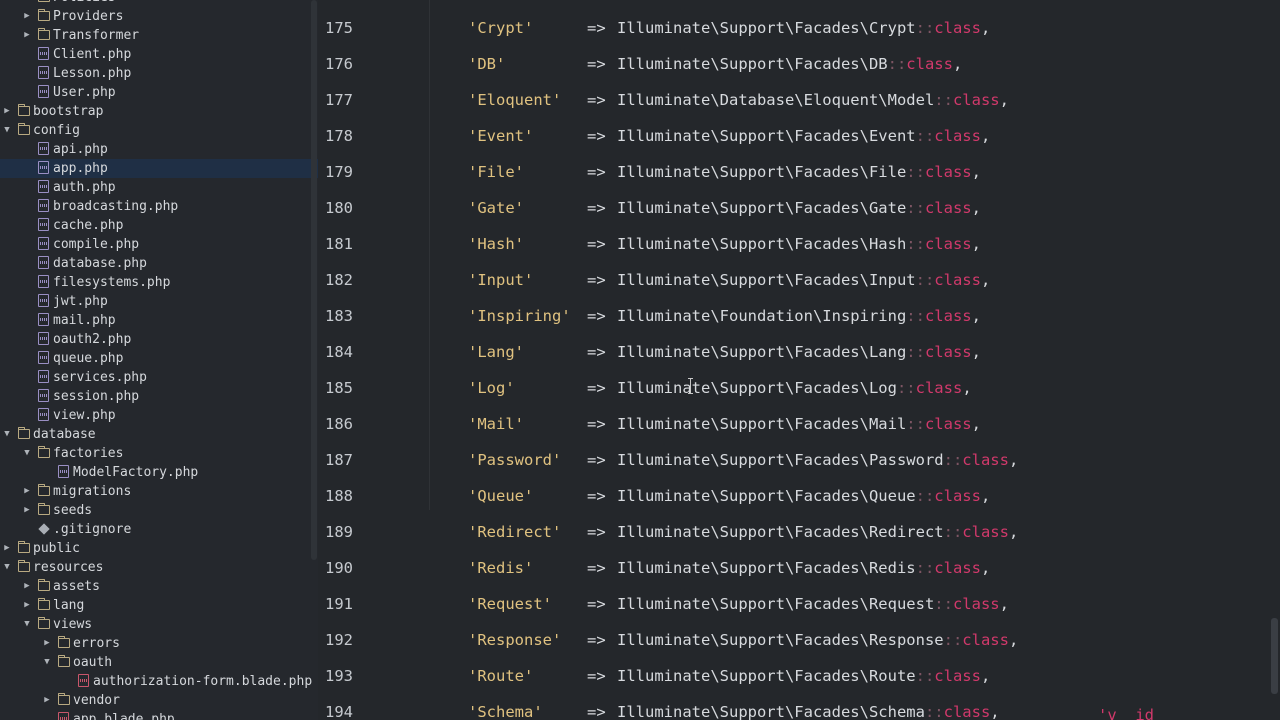 This screenshot has width=1280, height=720. What do you see at coordinates (1274, 656) in the screenshot?
I see `editor-scrollbar` at bounding box center [1274, 656].